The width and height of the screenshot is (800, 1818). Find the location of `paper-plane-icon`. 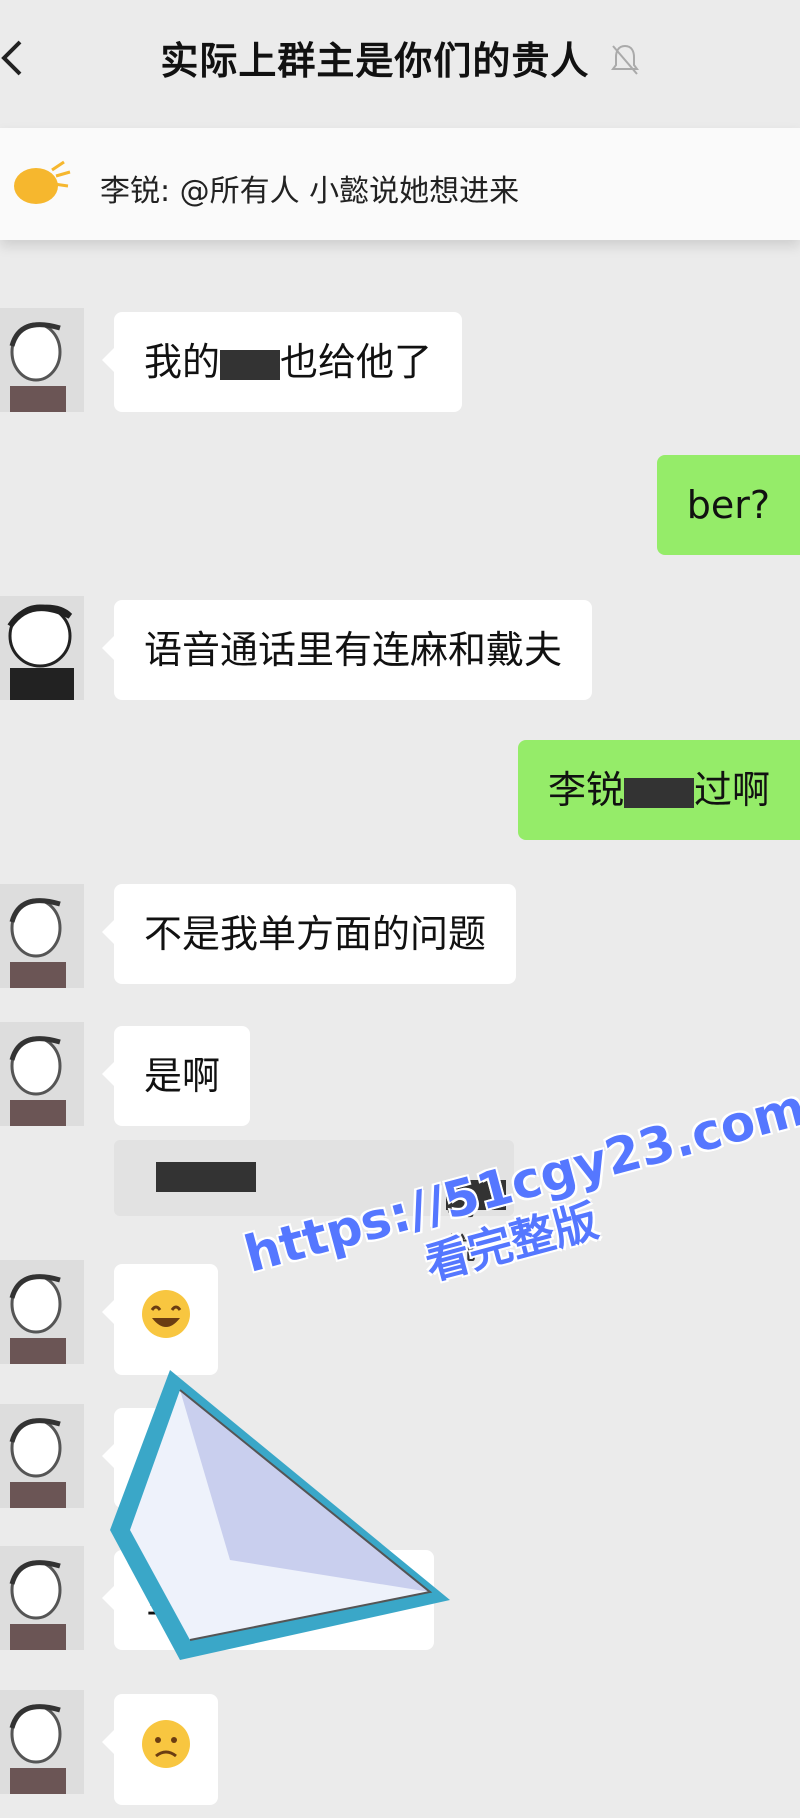

paper-plane-icon is located at coordinates (280, 1520).